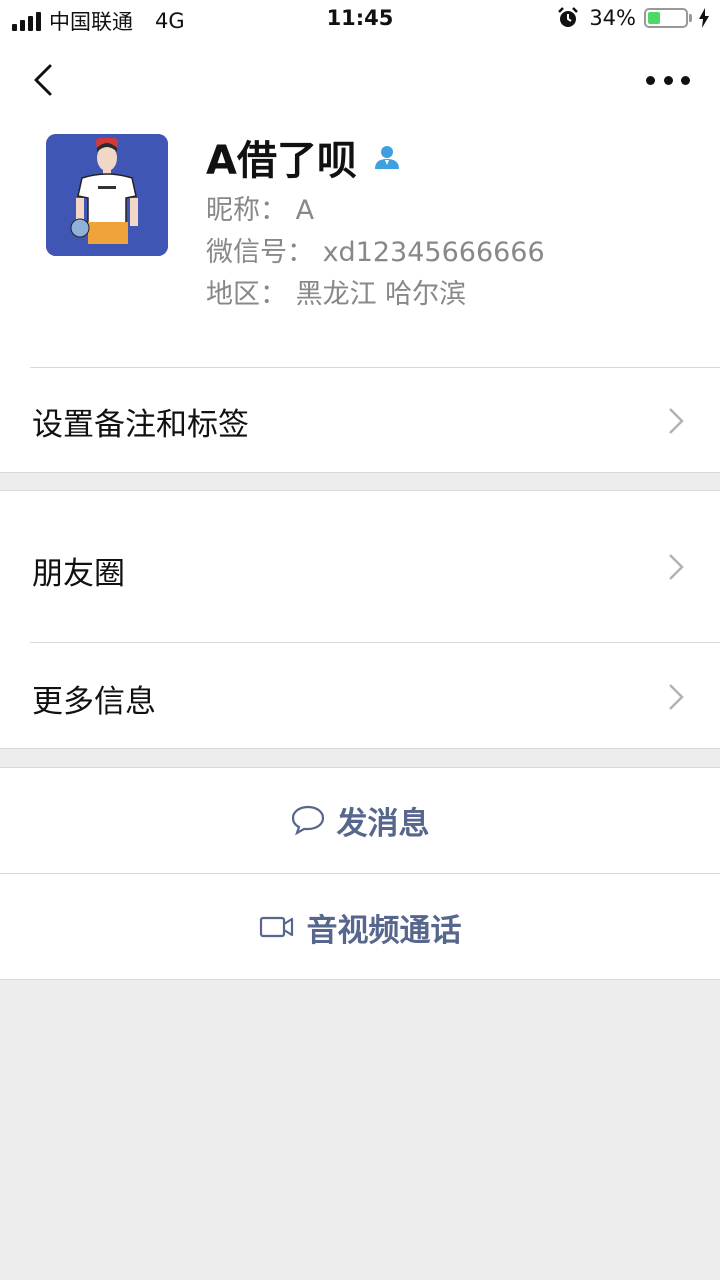 Image resolution: width=720 pixels, height=1280 pixels. What do you see at coordinates (276, 927) in the screenshot?
I see `video-camera-icon` at bounding box center [276, 927].